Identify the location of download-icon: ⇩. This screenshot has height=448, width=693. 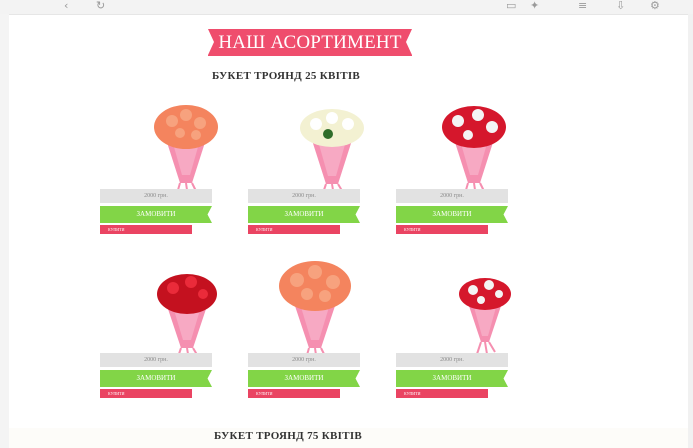
(620, 6).